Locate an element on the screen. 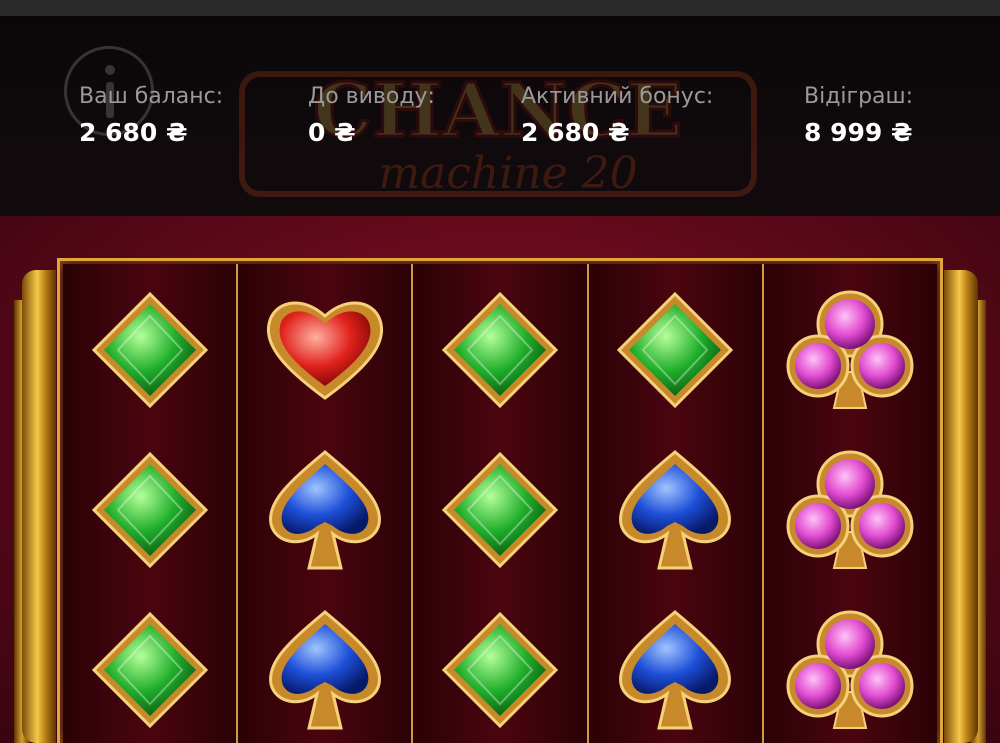 The image size is (1000, 743). balance-stat: Ваш баланс: 2 680 ₴ is located at coordinates (151, 117).